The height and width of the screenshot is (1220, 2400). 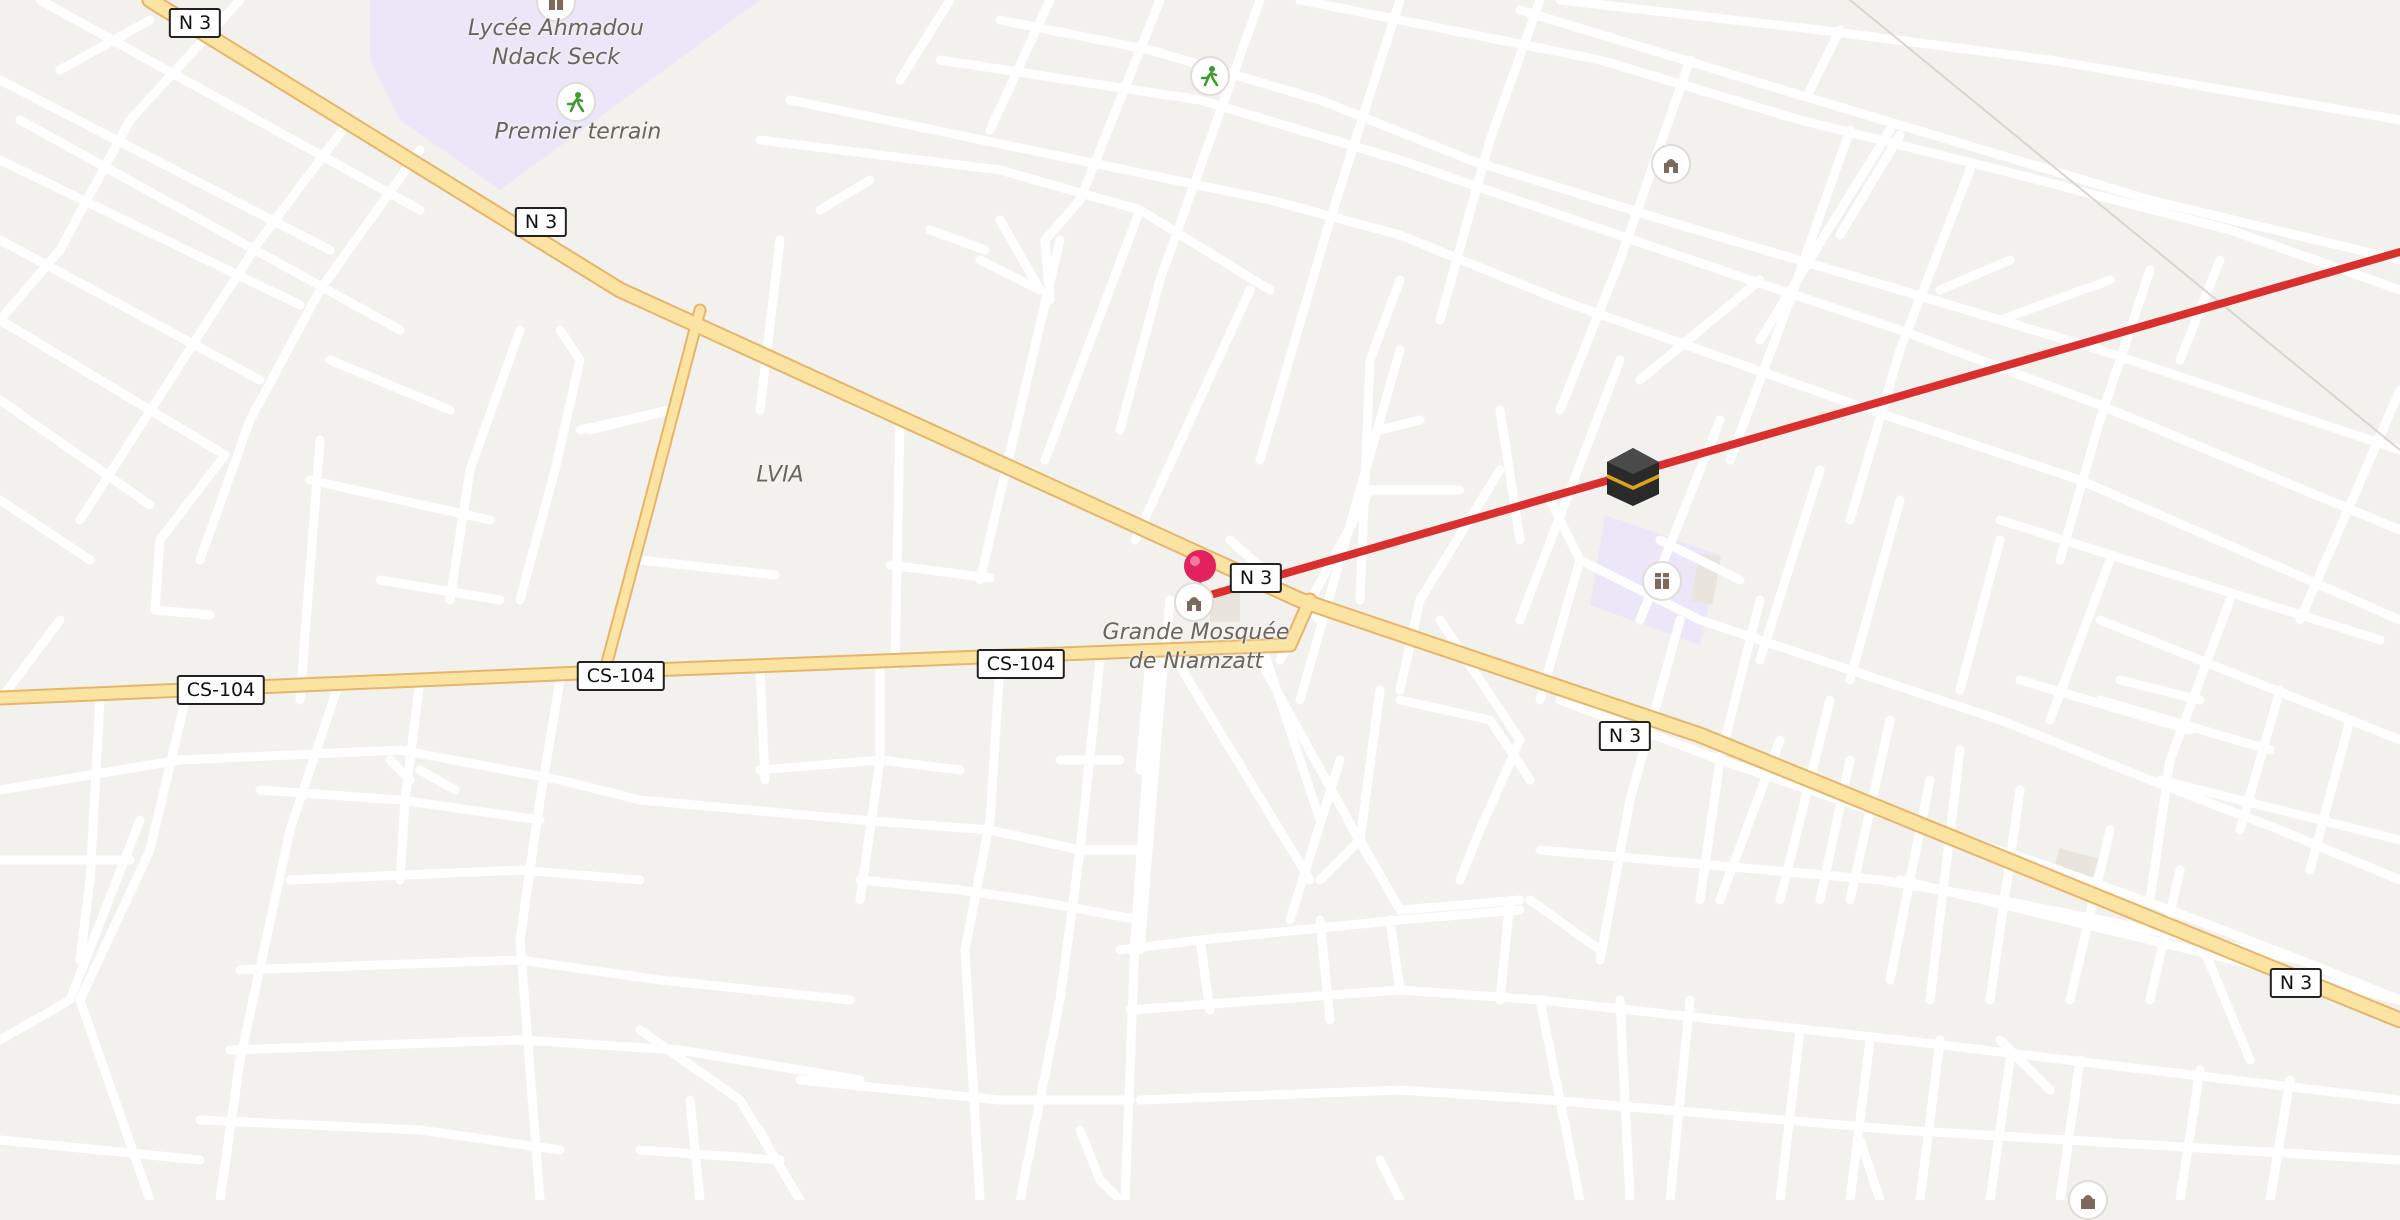 What do you see at coordinates (1662, 581) in the screenshot?
I see `school-icon` at bounding box center [1662, 581].